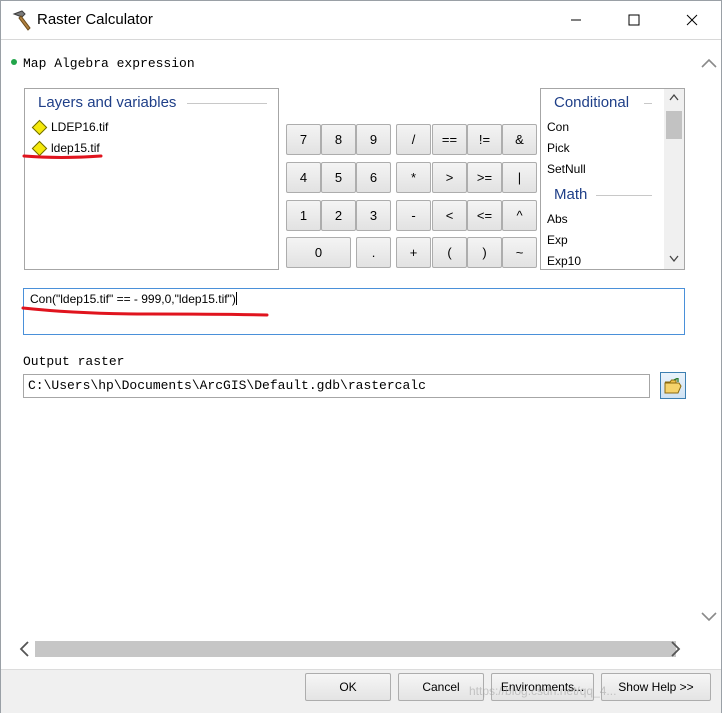  What do you see at coordinates (303, 139) in the screenshot?
I see `key-7: 7` at bounding box center [303, 139].